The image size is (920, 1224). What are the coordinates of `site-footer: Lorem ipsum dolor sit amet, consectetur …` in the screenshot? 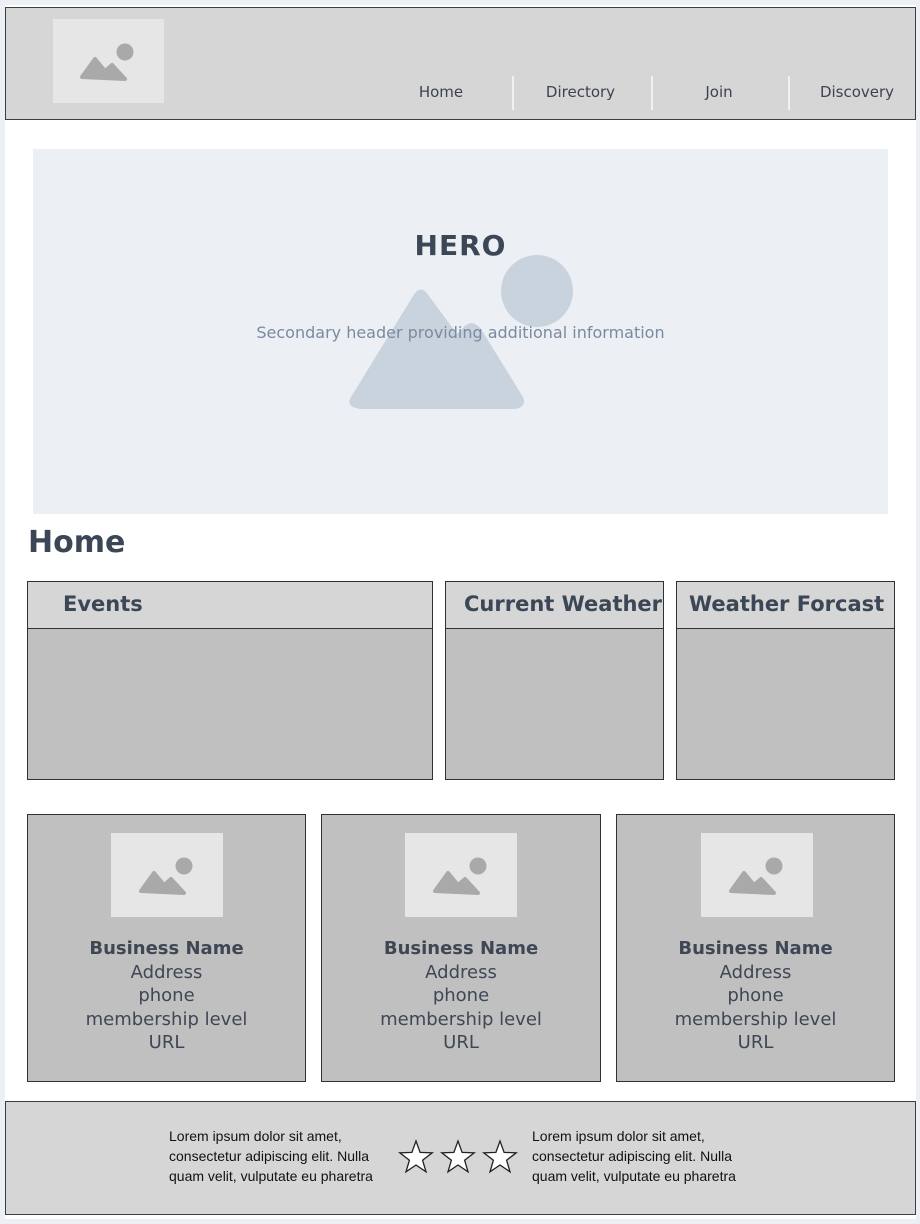 It's located at (460, 1158).